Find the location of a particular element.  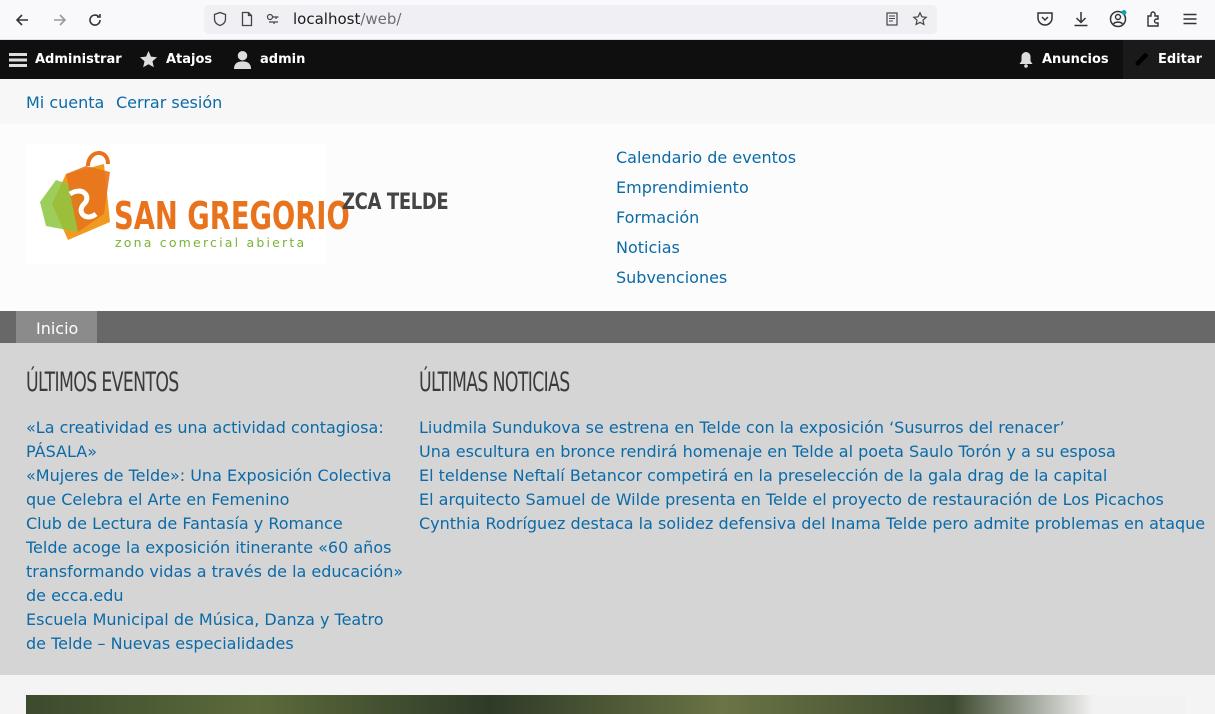

edit-button: Editar is located at coordinates (1169, 59).